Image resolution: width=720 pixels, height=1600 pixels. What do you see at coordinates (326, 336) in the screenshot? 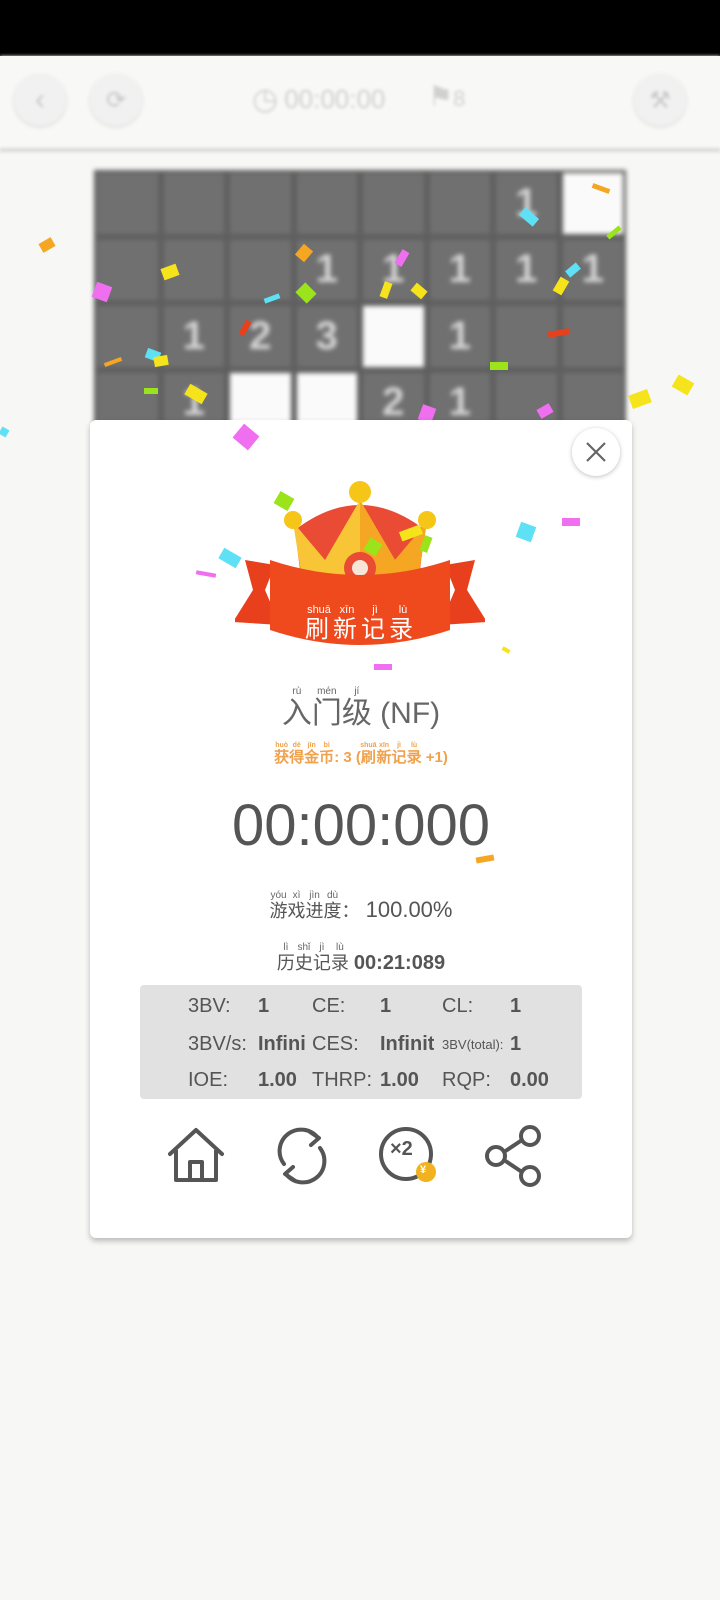
I see `board-cell: 3` at bounding box center [326, 336].